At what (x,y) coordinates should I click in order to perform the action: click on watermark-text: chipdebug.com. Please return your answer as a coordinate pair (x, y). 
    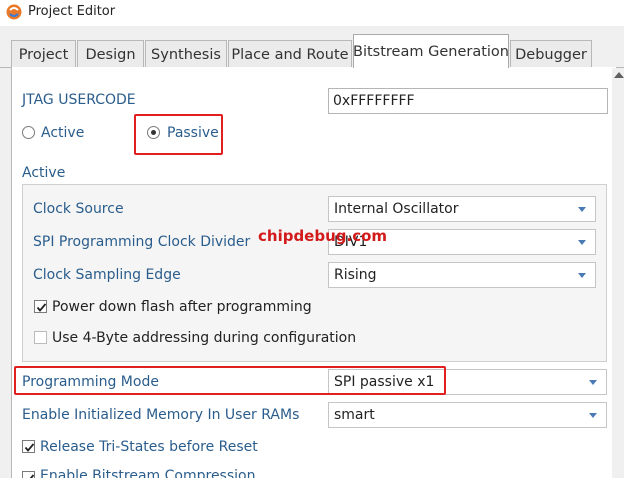
    Looking at the image, I should click on (323, 236).